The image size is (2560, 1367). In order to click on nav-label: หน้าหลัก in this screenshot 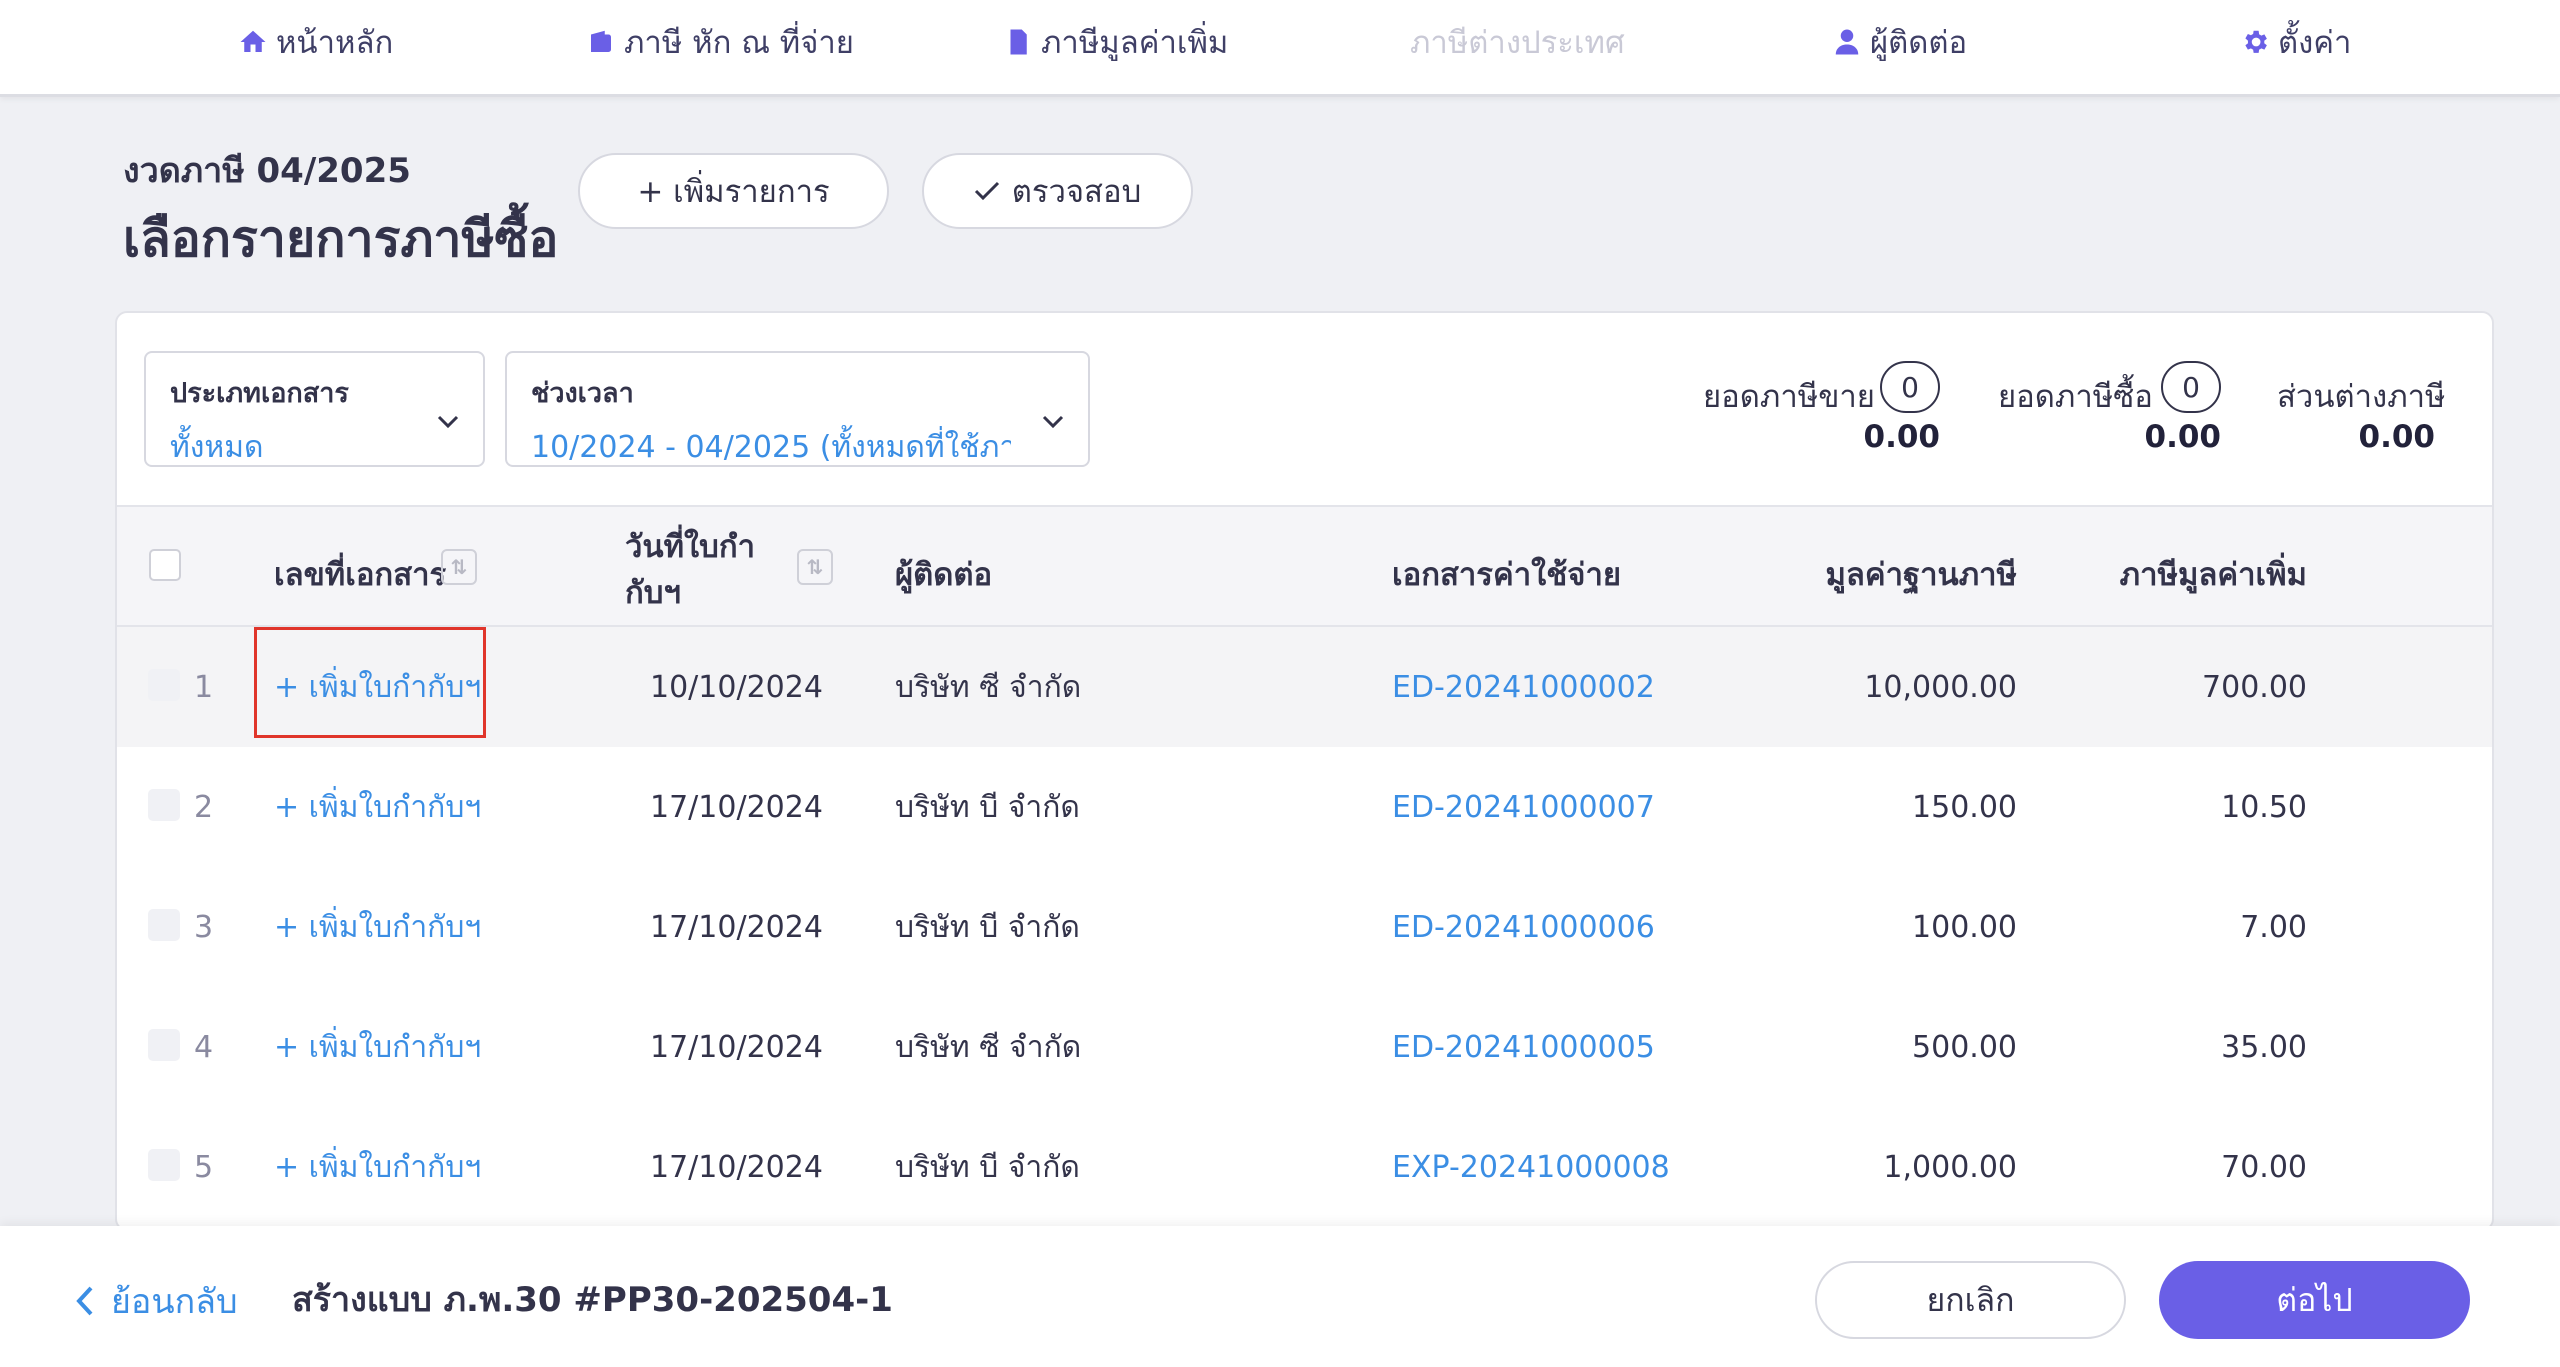, I will do `click(335, 43)`.